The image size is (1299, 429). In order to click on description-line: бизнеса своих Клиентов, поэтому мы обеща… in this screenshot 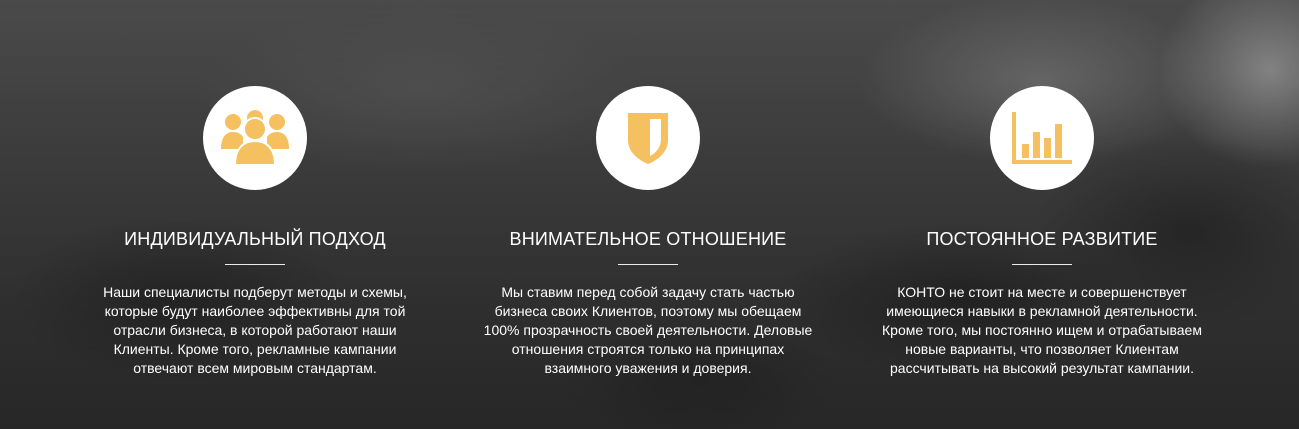, I will do `click(648, 311)`.